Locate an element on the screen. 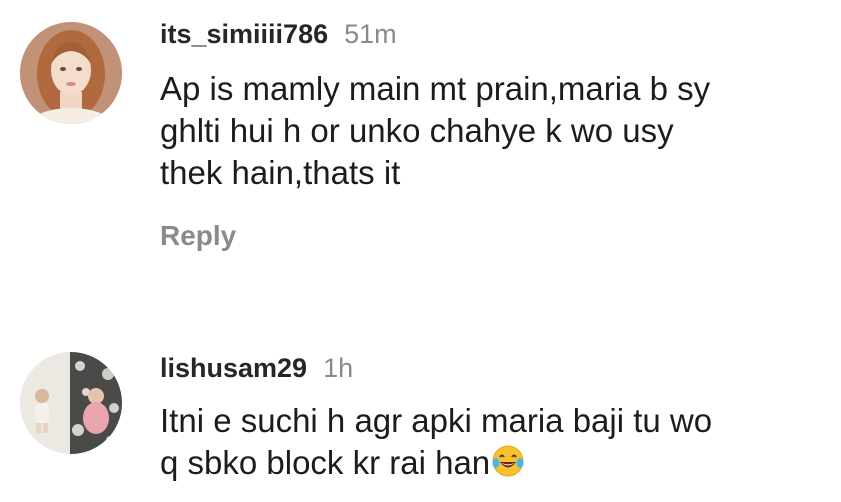 This screenshot has height=502, width=841. comment-text-line: Itni e suchi h agr apki maria baji tu wo is located at coordinates (436, 420).